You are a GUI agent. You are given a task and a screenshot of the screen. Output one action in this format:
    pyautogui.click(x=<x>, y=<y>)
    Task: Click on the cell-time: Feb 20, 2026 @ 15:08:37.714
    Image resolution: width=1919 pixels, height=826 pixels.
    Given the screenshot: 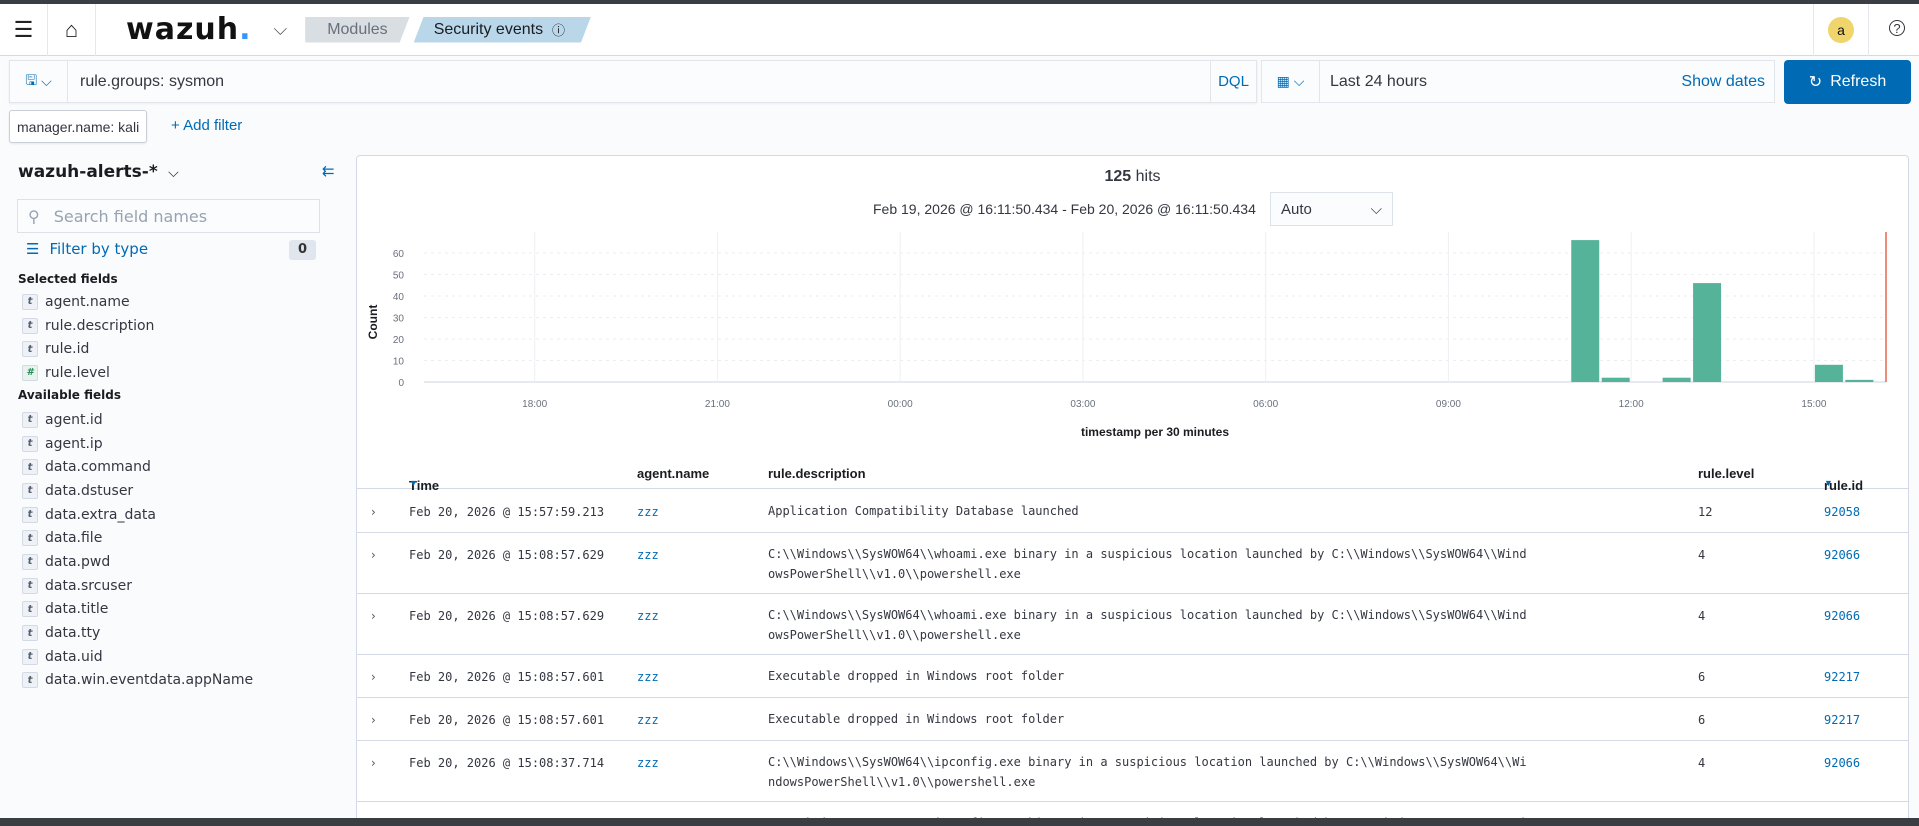 What is the action you would take?
    pyautogui.click(x=507, y=763)
    